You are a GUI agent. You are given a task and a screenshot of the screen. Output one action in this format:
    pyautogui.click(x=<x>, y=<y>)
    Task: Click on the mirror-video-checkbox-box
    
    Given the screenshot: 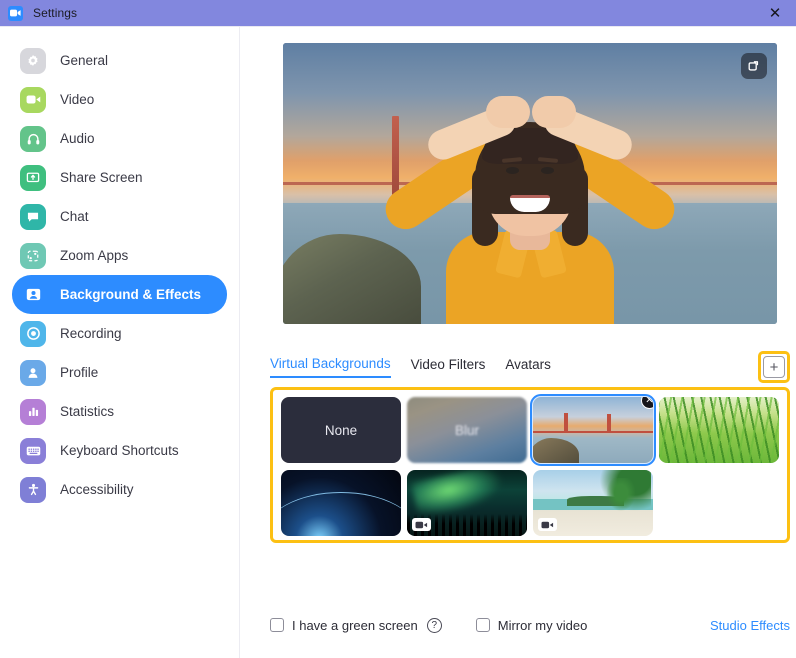 What is the action you would take?
    pyautogui.click(x=482, y=625)
    